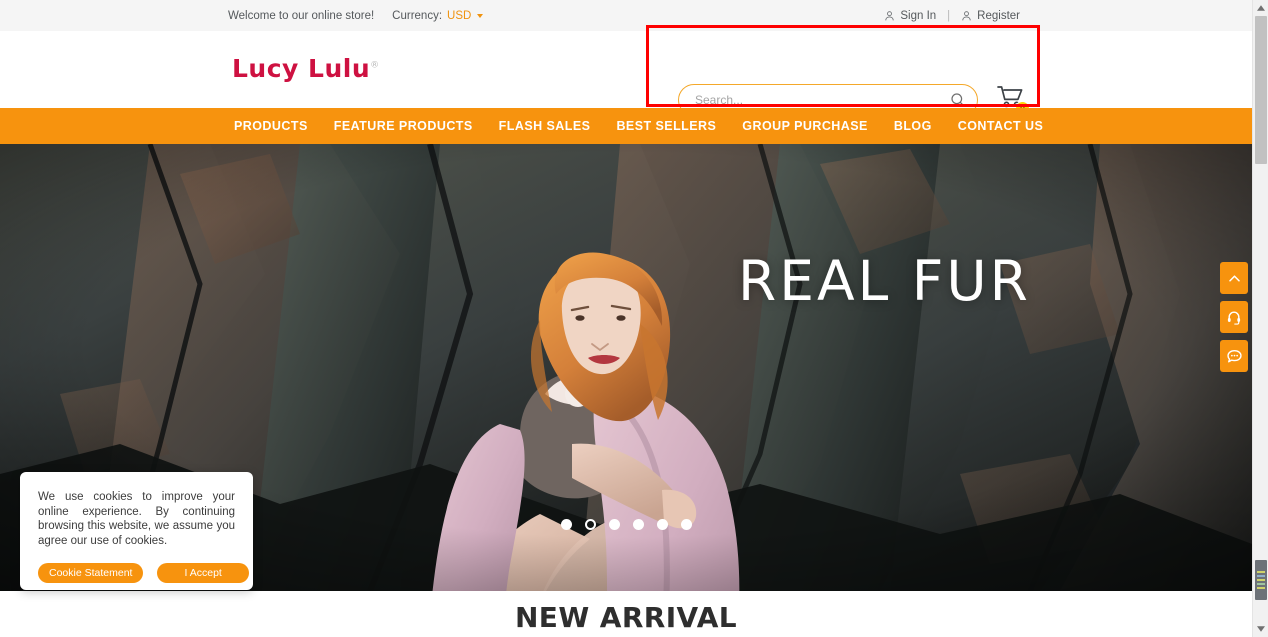 This screenshot has width=1268, height=637. Describe the element at coordinates (884, 281) in the screenshot. I see `hero-title: REAL FUR` at that location.